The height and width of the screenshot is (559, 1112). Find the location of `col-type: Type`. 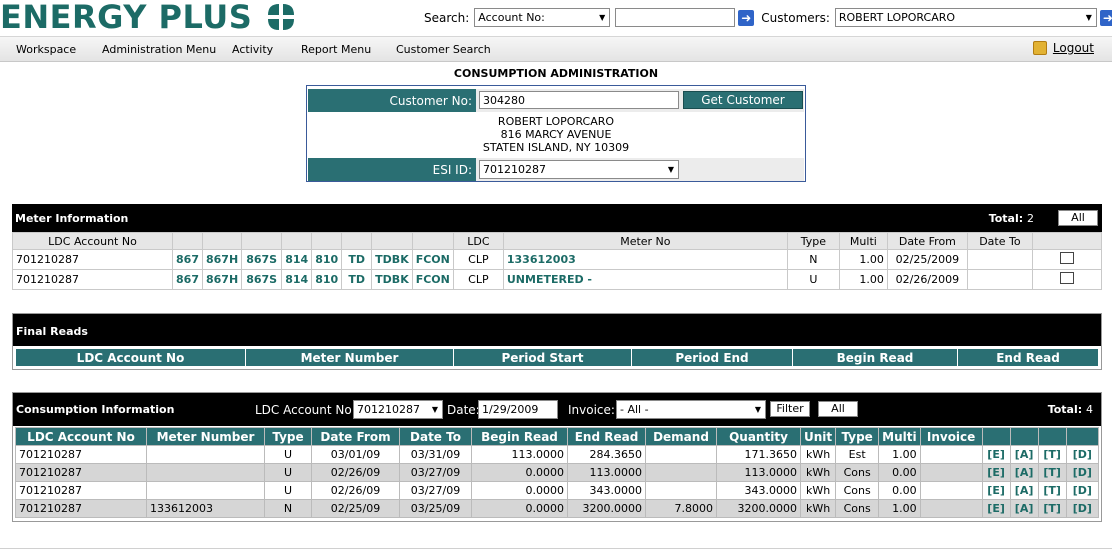

col-type: Type is located at coordinates (813, 241).